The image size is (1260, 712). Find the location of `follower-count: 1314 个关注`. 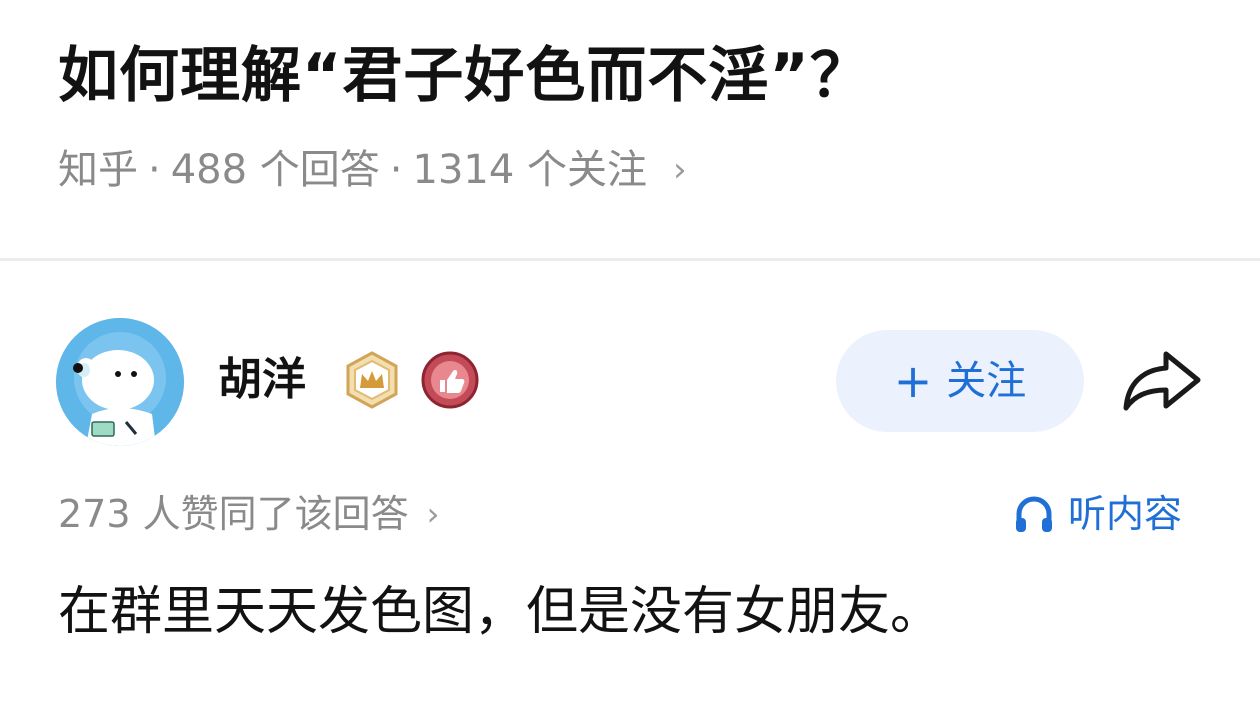

follower-count: 1314 个关注 is located at coordinates (530, 170).